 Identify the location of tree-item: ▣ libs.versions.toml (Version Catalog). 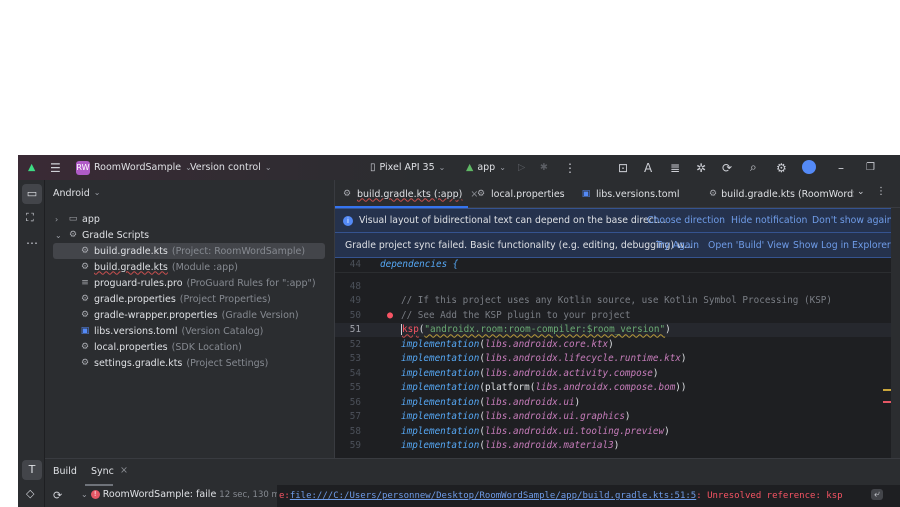
(189, 331).